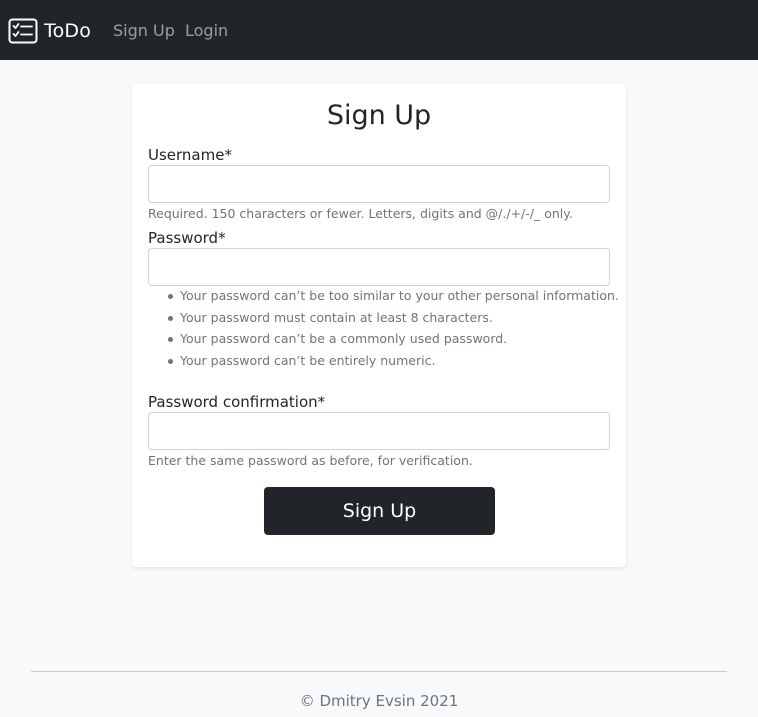 Image resolution: width=758 pixels, height=717 pixels. What do you see at coordinates (379, 184) in the screenshot?
I see `username-input` at bounding box center [379, 184].